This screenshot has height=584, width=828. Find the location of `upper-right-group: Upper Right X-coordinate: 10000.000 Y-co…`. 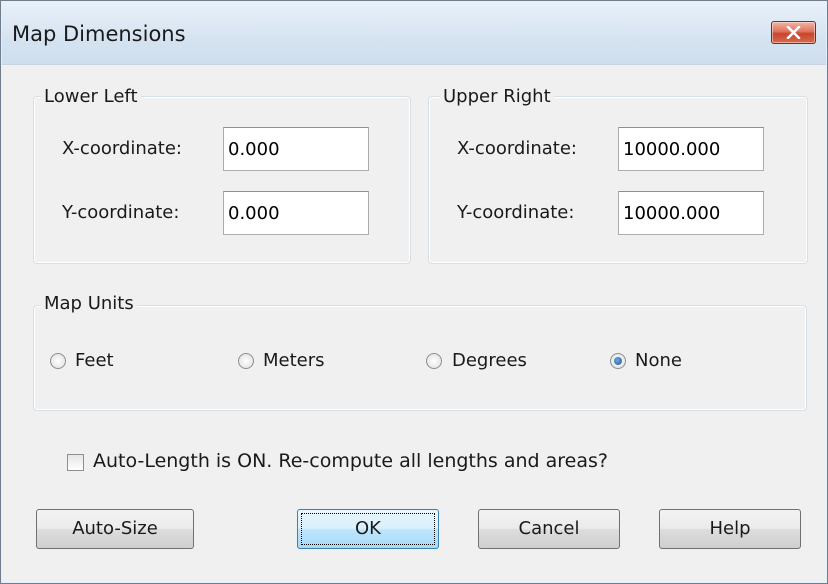

upper-right-group: Upper Right X-coordinate: 10000.000 Y-co… is located at coordinates (618, 175).